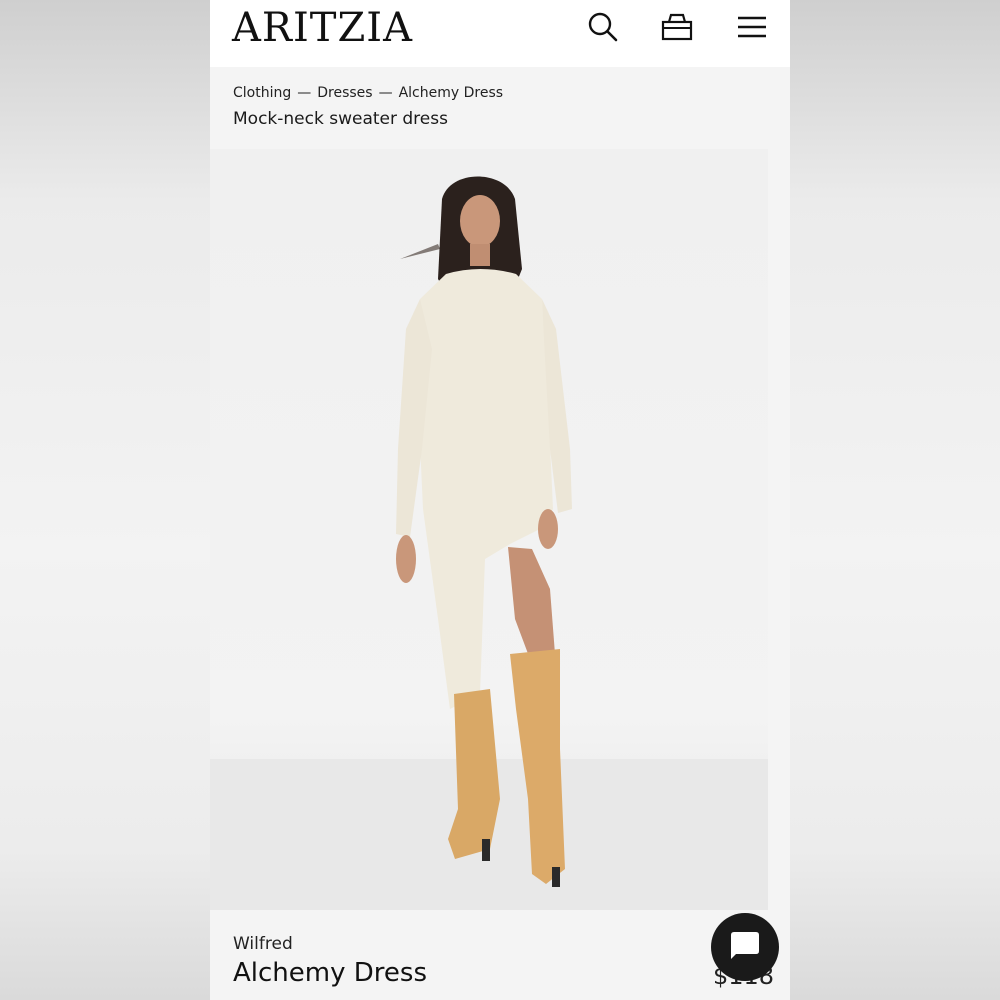  Describe the element at coordinates (344, 93) in the screenshot. I see `breadcrumb-item-dresses: Dresses` at that location.